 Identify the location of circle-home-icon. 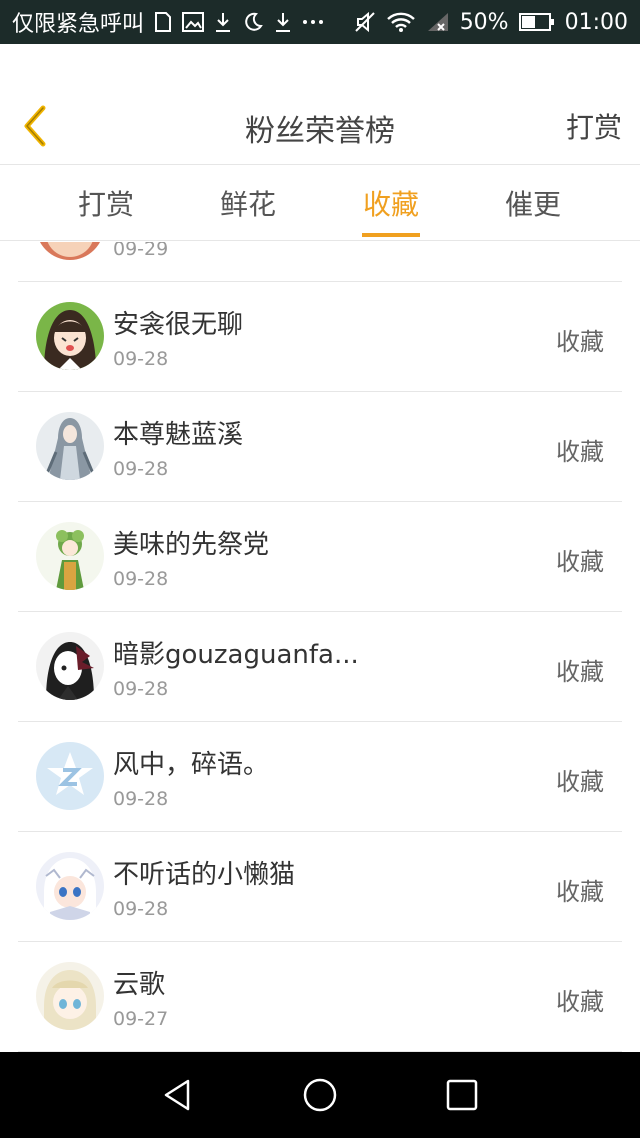
(320, 1095).